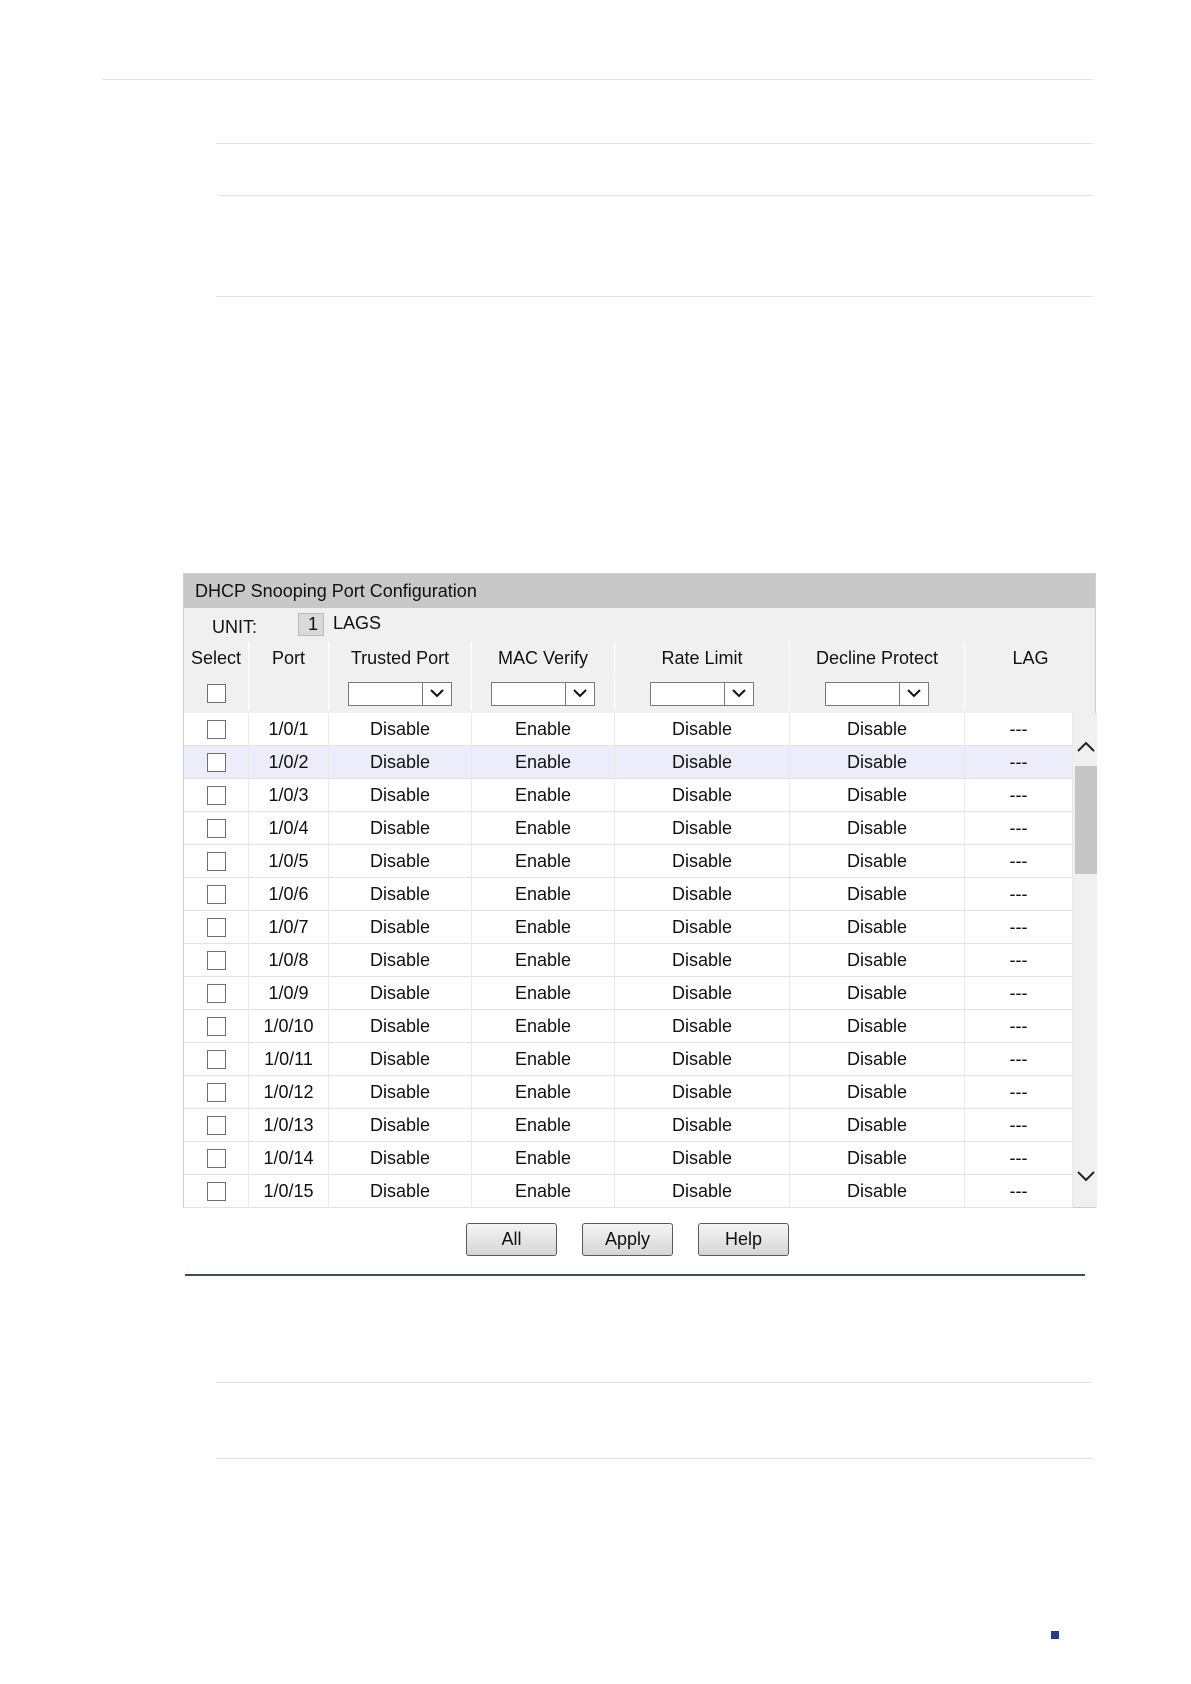 The width and height of the screenshot is (1191, 1684). What do you see at coordinates (400, 658) in the screenshot?
I see `column-header-trusted-port: Trusted Port` at bounding box center [400, 658].